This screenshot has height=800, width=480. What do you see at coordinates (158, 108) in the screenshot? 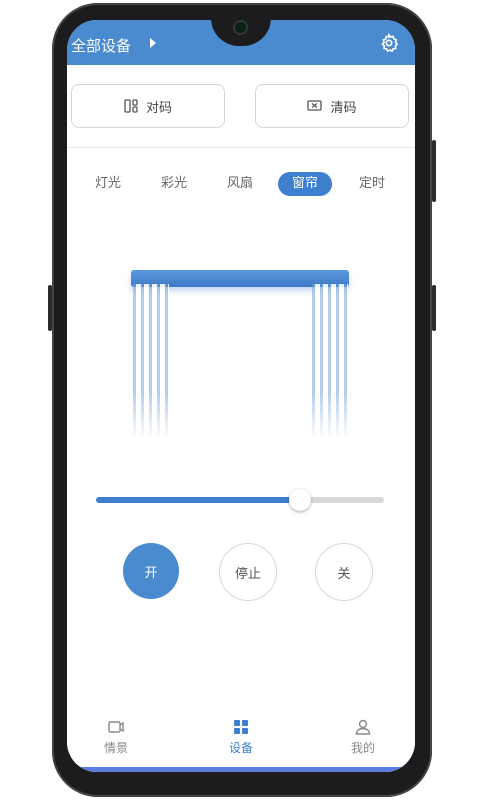
I see `pair-label: 对码` at bounding box center [158, 108].